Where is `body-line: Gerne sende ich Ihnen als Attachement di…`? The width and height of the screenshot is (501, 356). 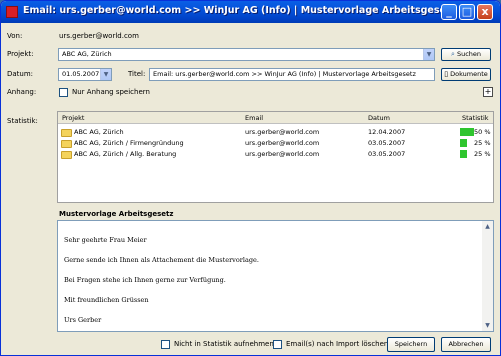 body-line: Gerne sende ich Ihnen als Attachement di… is located at coordinates (161, 260).